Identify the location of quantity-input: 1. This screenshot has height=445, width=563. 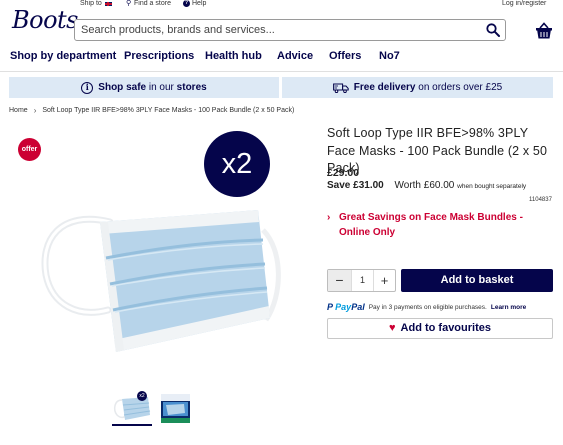
(362, 280).